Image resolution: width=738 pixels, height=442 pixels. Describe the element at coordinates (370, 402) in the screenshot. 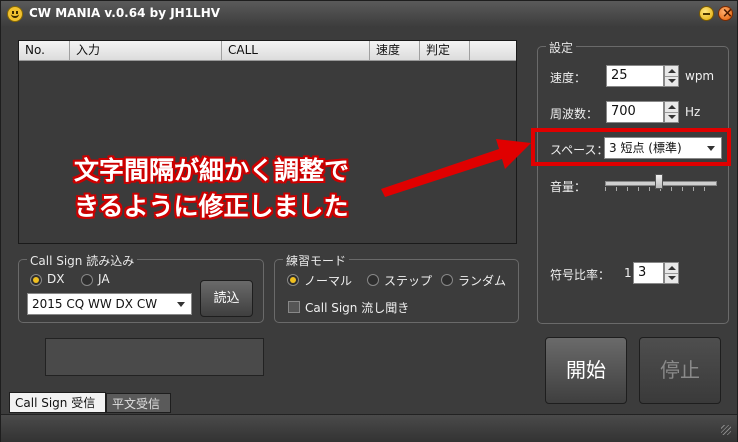

I see `tab-bar: Call Sign 受信 平文受信` at that location.